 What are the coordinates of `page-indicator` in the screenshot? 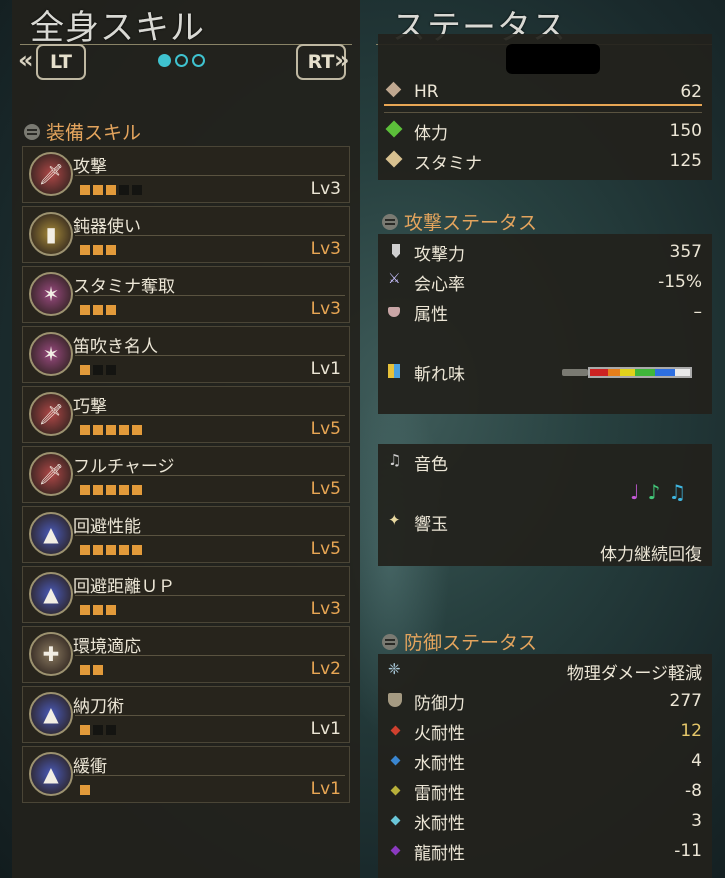 It's located at (181, 60).